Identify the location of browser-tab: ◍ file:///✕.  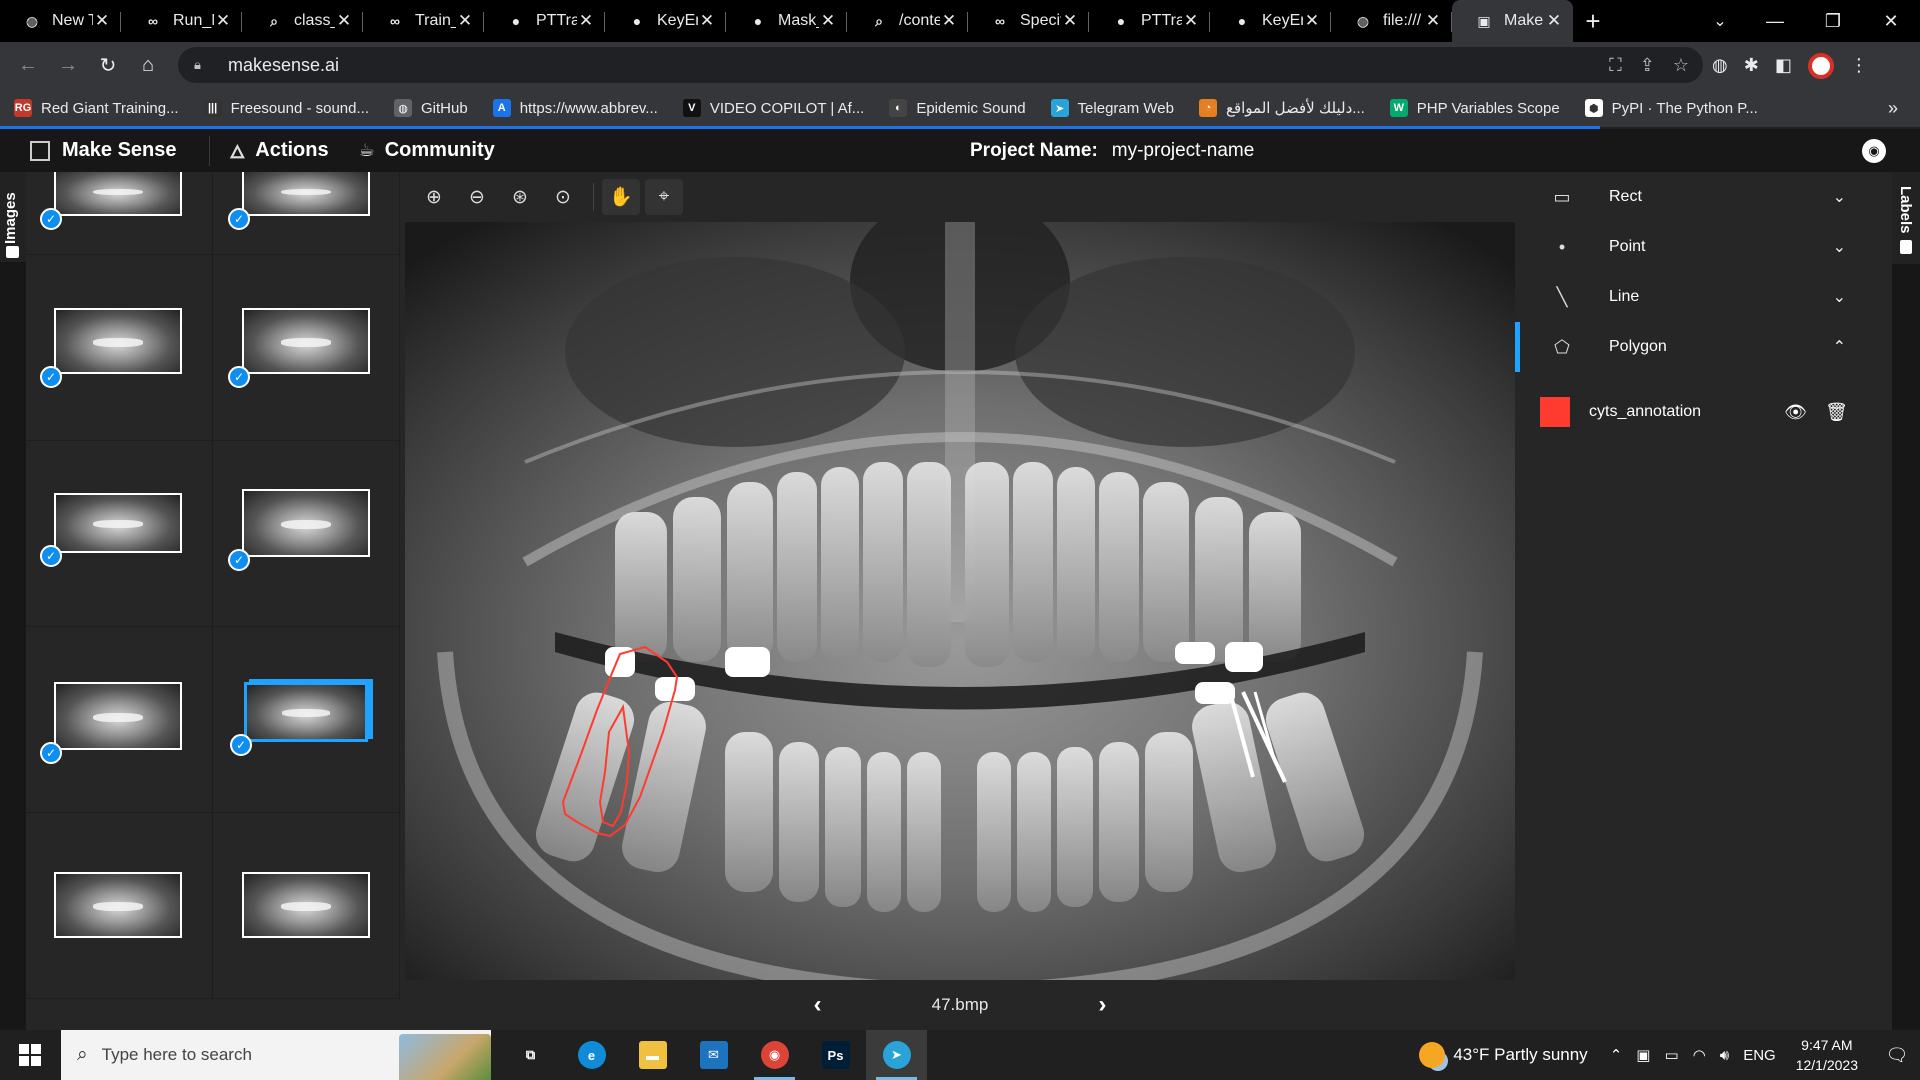
(1391, 21).